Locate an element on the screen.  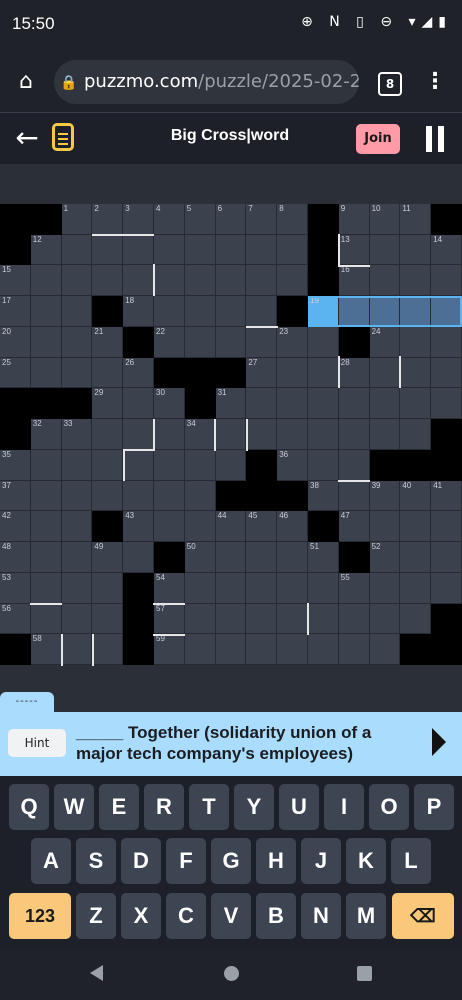
browser-menu-icon: ⋮ is located at coordinates (435, 82).